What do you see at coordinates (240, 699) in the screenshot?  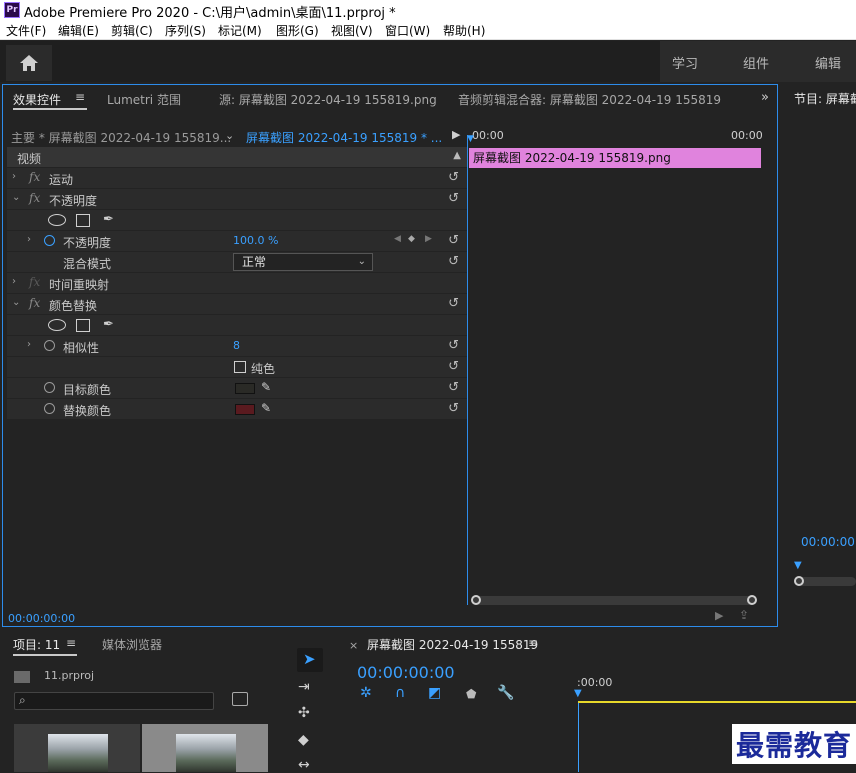 I see `new-bin-icon` at bounding box center [240, 699].